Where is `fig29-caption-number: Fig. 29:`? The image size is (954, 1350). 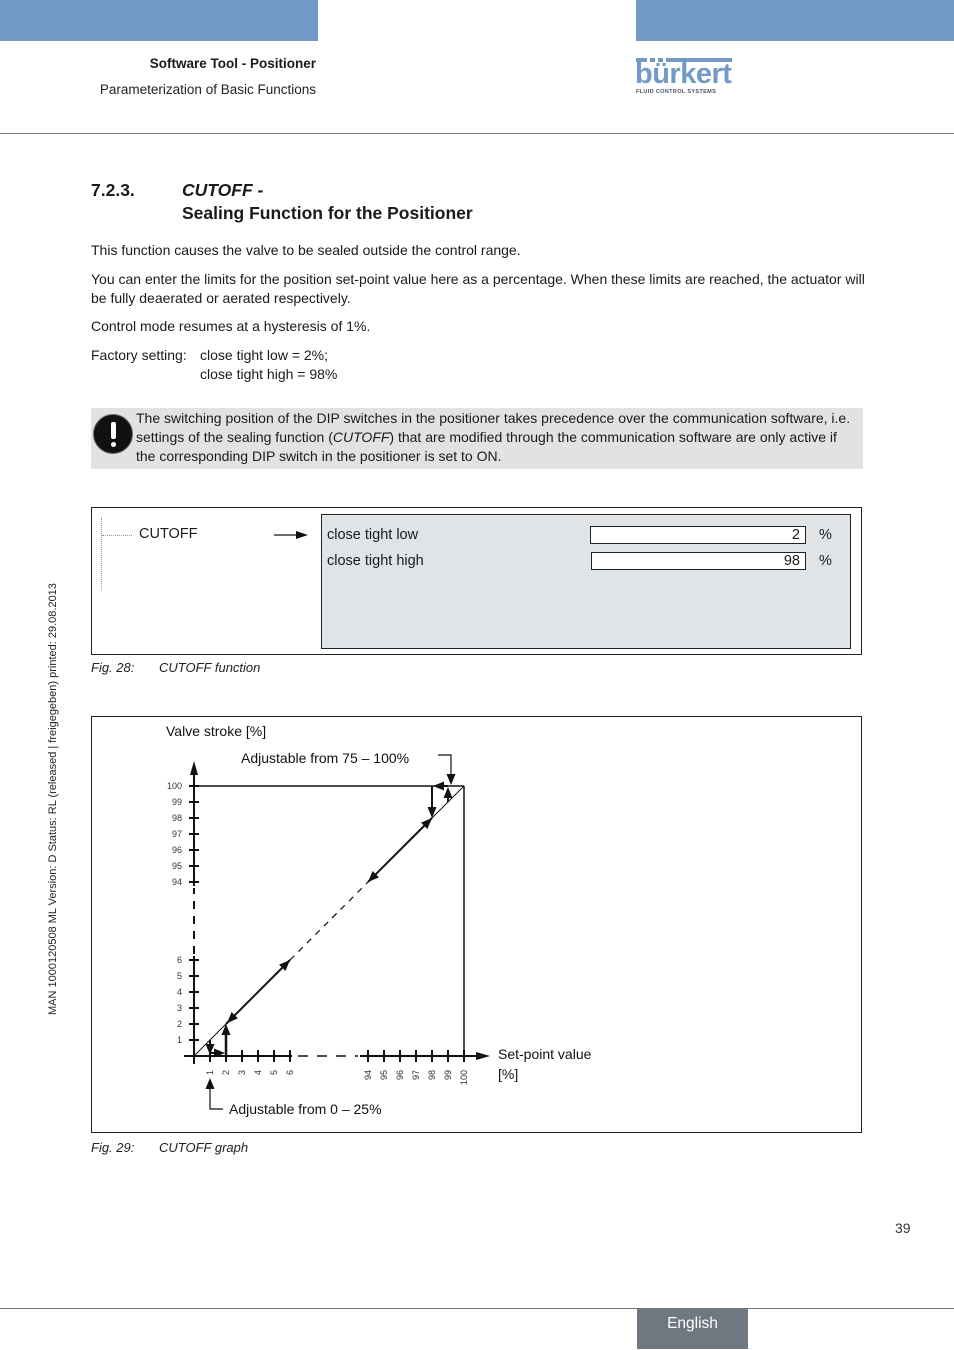 fig29-caption-number: Fig. 29: is located at coordinates (113, 1147).